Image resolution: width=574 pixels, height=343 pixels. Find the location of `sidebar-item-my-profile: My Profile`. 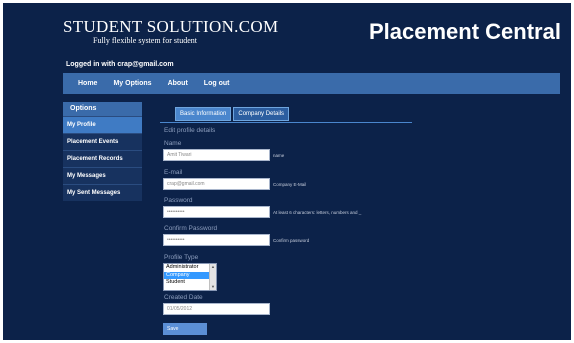

sidebar-item-my-profile: My Profile is located at coordinates (102, 124).